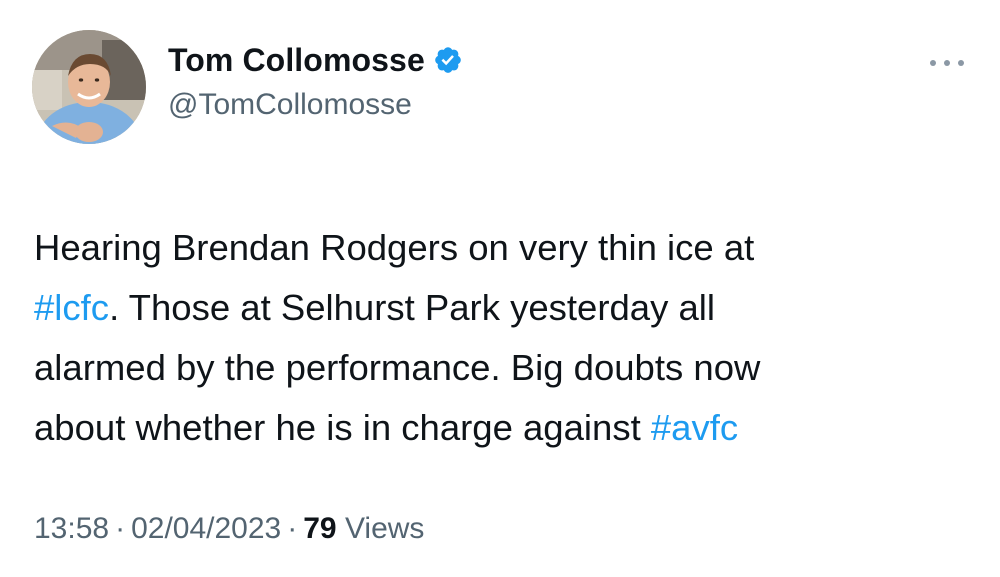  I want to click on profile-photo, so click(89, 87).